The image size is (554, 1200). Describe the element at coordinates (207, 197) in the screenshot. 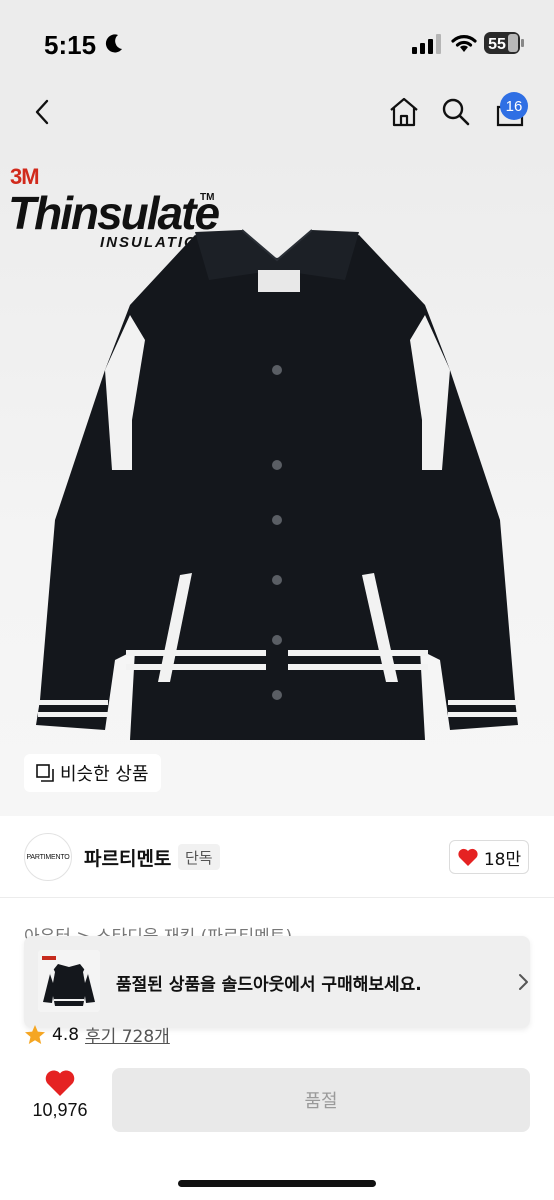

I see `brand-tm-mark: TM` at that location.